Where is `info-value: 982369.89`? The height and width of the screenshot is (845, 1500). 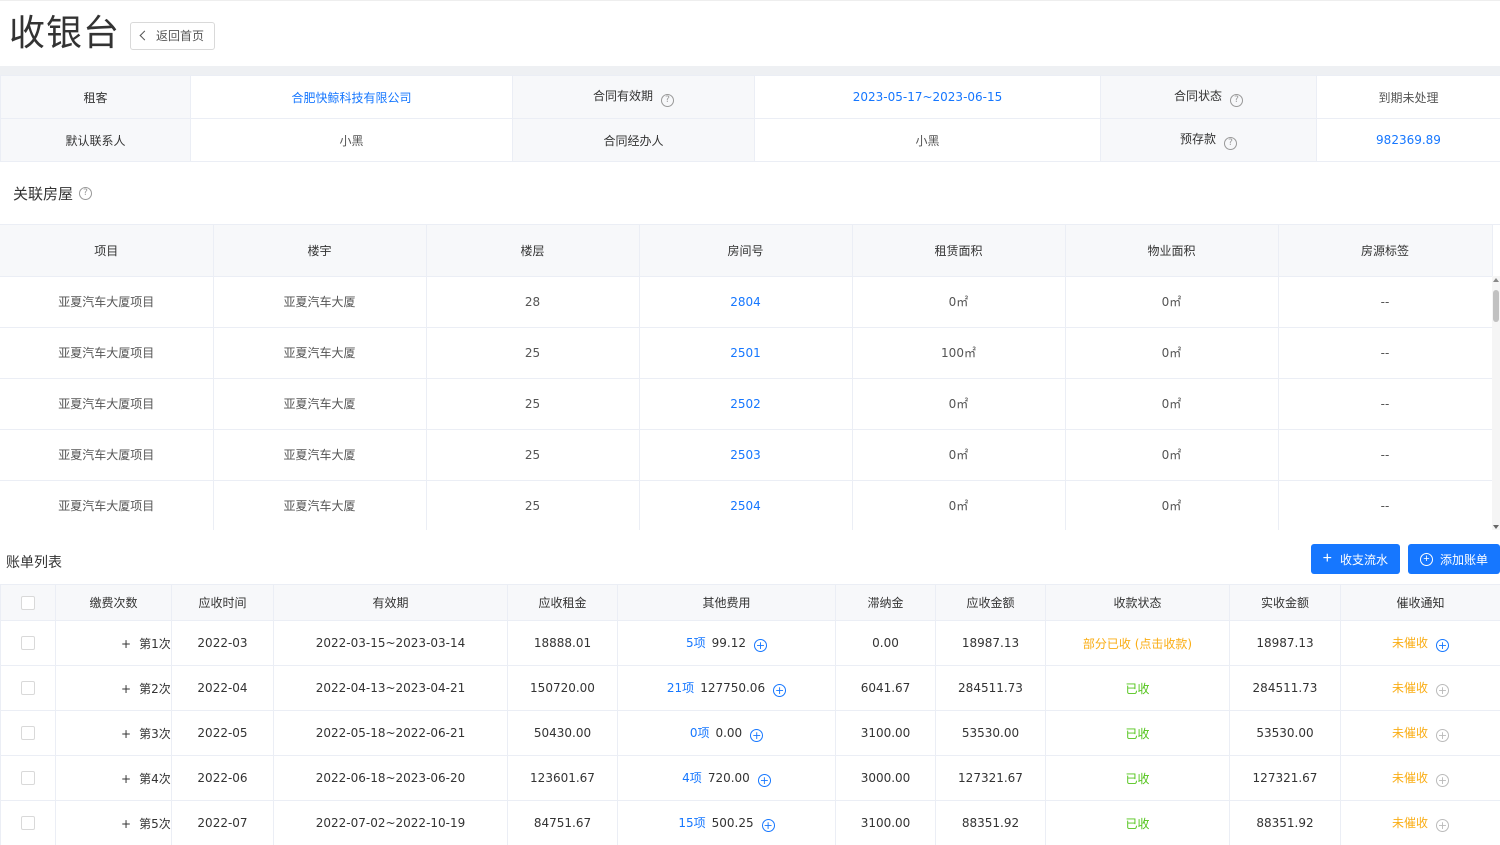
info-value: 982369.89 is located at coordinates (1408, 140).